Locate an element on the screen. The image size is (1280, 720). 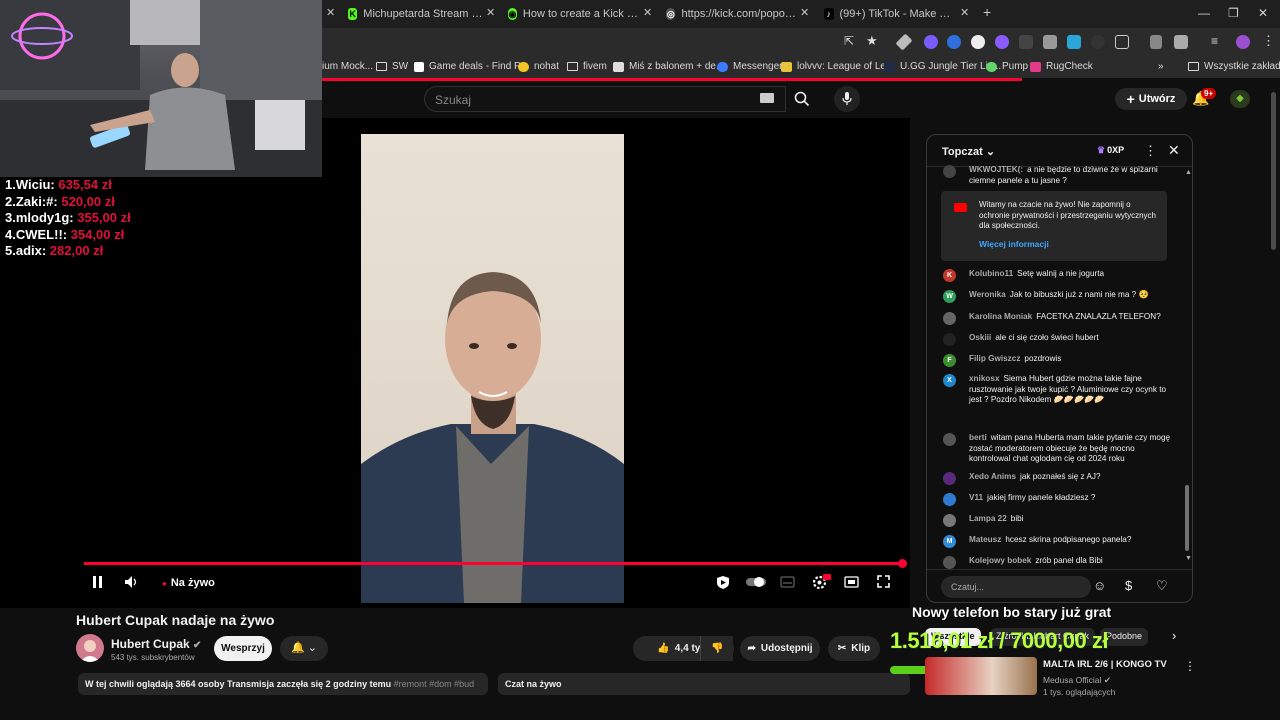
search-input: Szukaj is located at coordinates (605, 99).